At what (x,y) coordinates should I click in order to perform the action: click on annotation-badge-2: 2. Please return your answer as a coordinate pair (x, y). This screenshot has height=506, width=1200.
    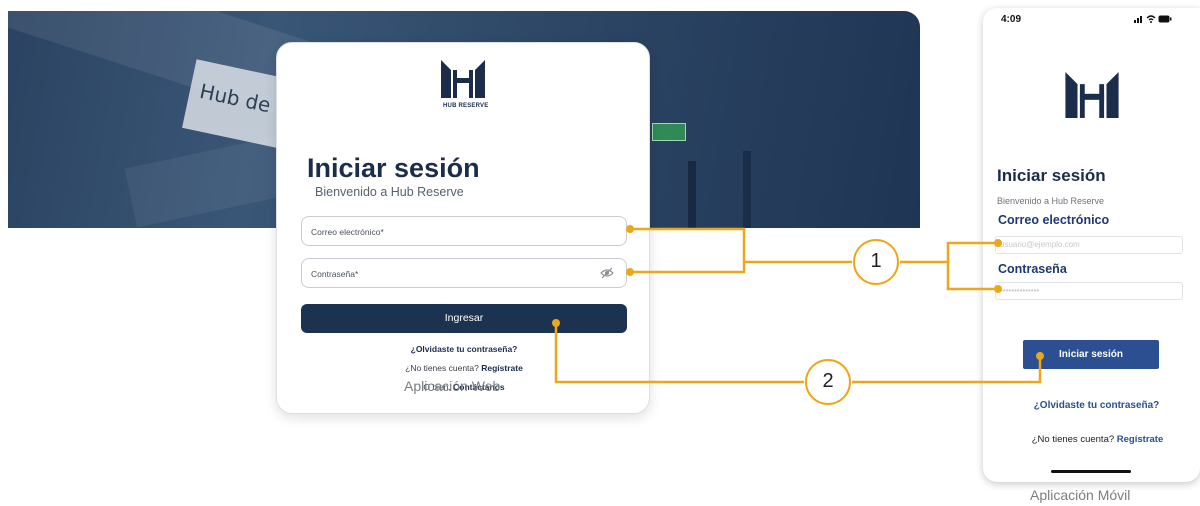
    Looking at the image, I should click on (828, 382).